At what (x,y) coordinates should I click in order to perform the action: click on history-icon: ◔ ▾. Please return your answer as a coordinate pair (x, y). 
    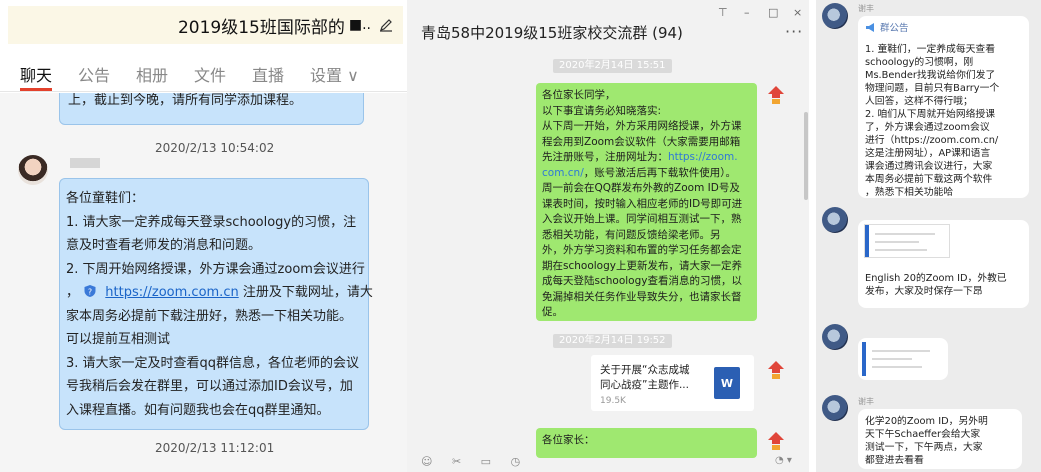
    Looking at the image, I should click on (783, 460).